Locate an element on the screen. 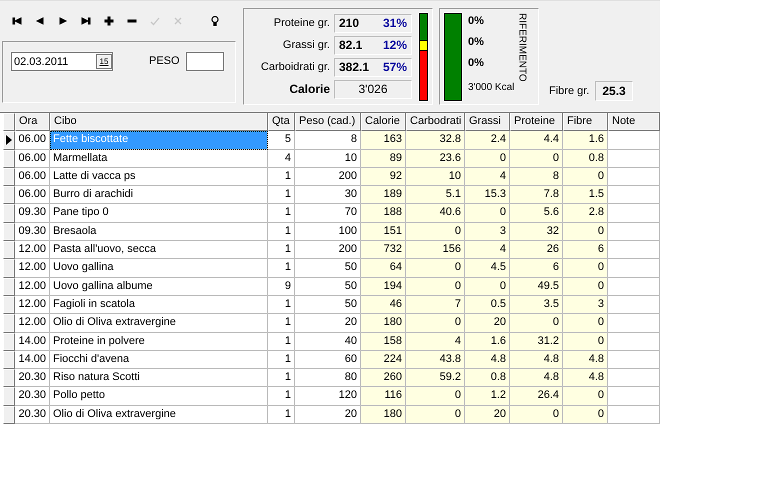 The image size is (768, 480). macro-value-field: 382.1 57% is located at coordinates (373, 67).